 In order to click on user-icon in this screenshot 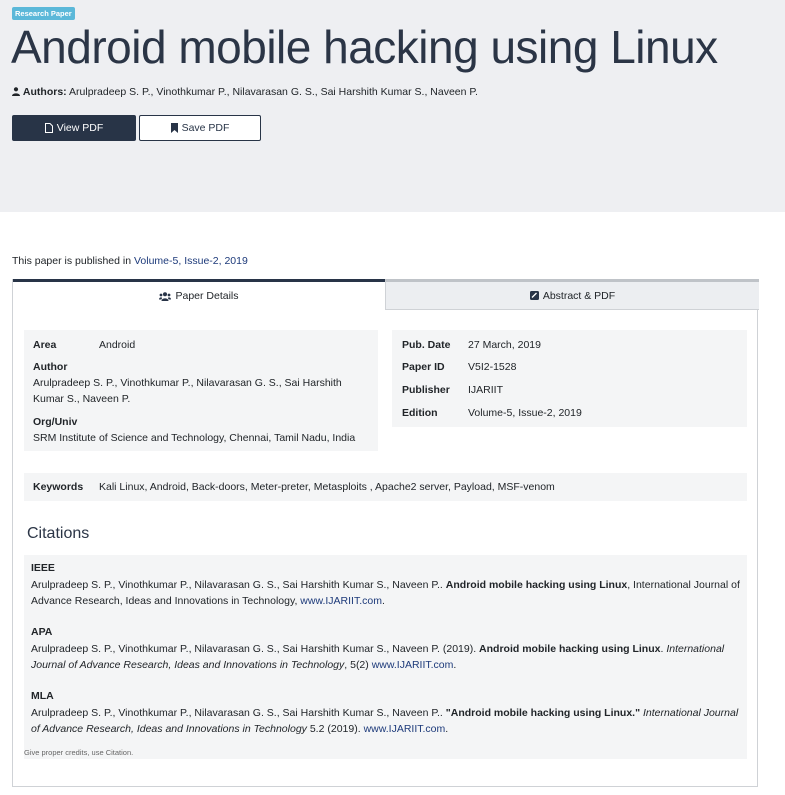, I will do `click(16, 91)`.